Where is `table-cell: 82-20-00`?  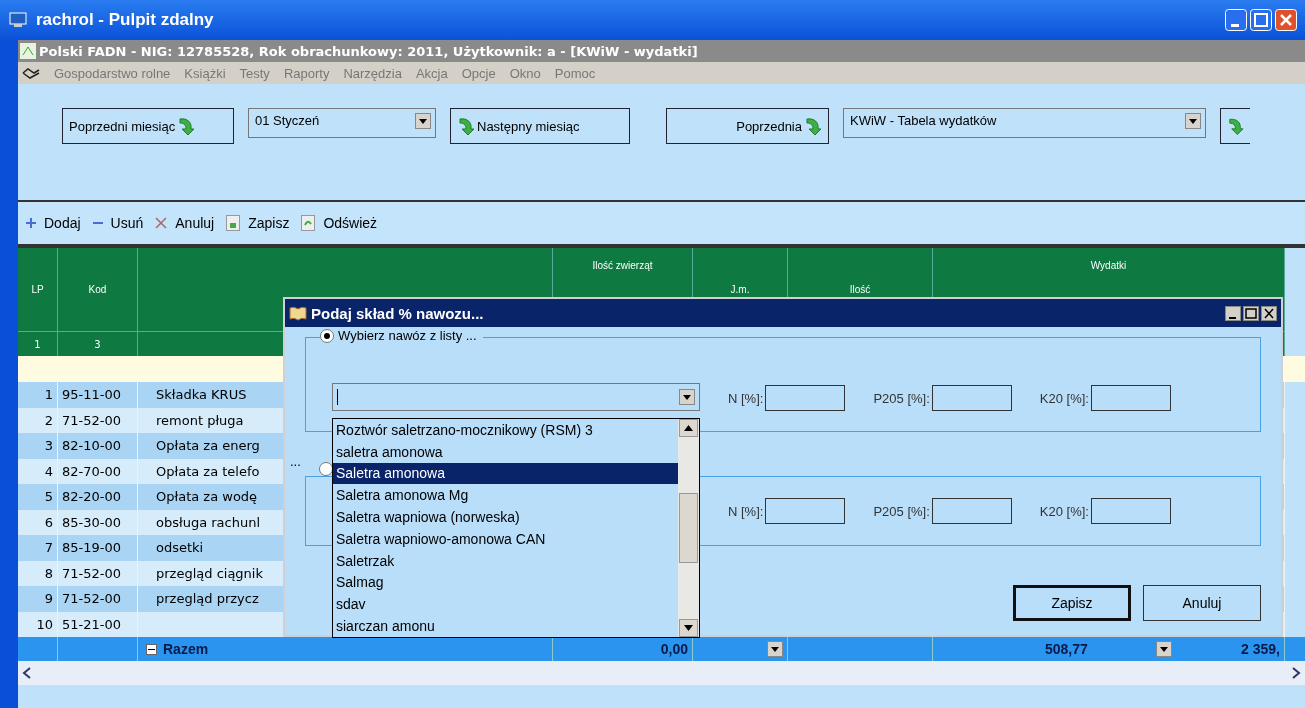 table-cell: 82-20-00 is located at coordinates (98, 497).